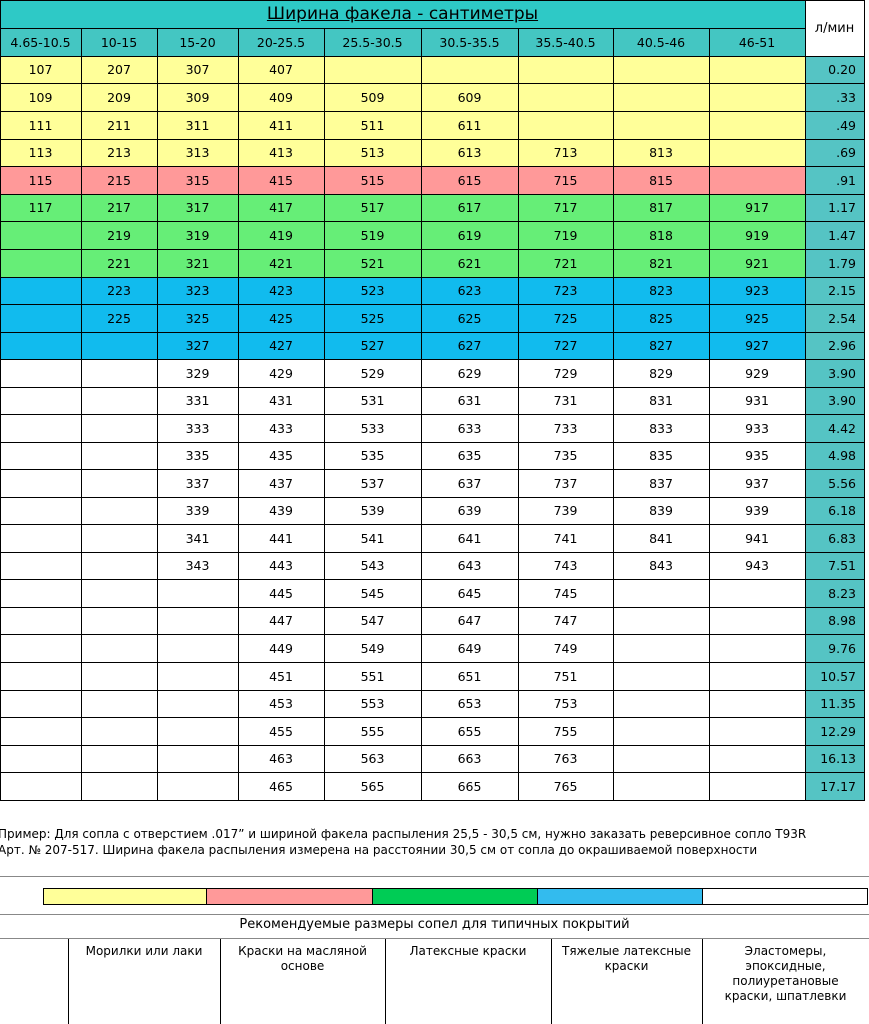  I want to click on nozzle-code-cell: 415, so click(281, 180).